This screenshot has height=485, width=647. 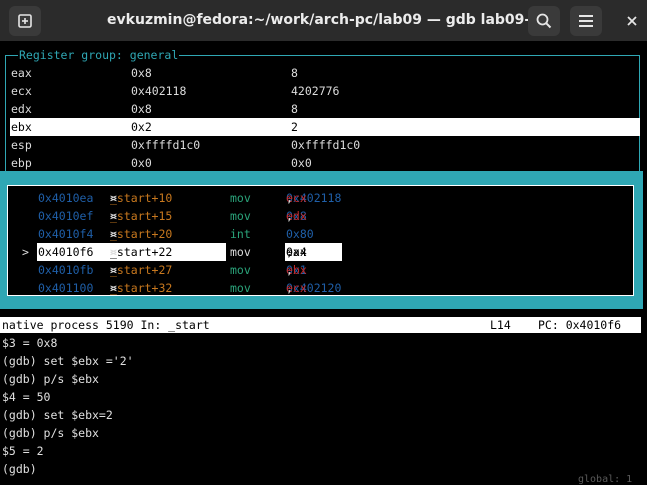 What do you see at coordinates (66, 270) in the screenshot?
I see `asm-address: 0x4010fb` at bounding box center [66, 270].